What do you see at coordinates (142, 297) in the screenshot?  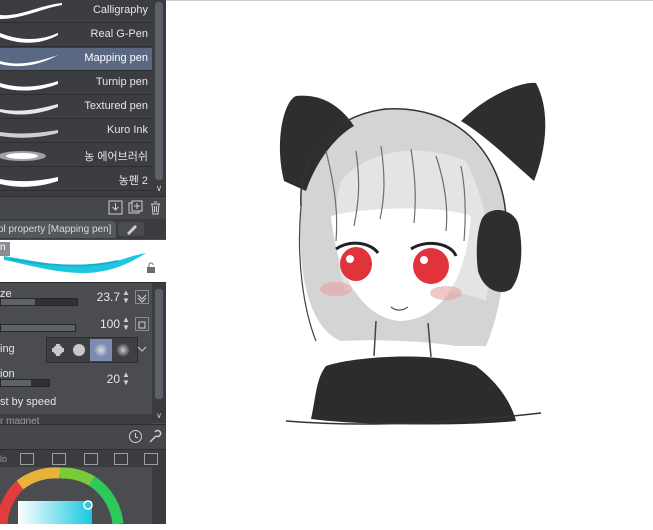 I see `pressure-icon` at bounding box center [142, 297].